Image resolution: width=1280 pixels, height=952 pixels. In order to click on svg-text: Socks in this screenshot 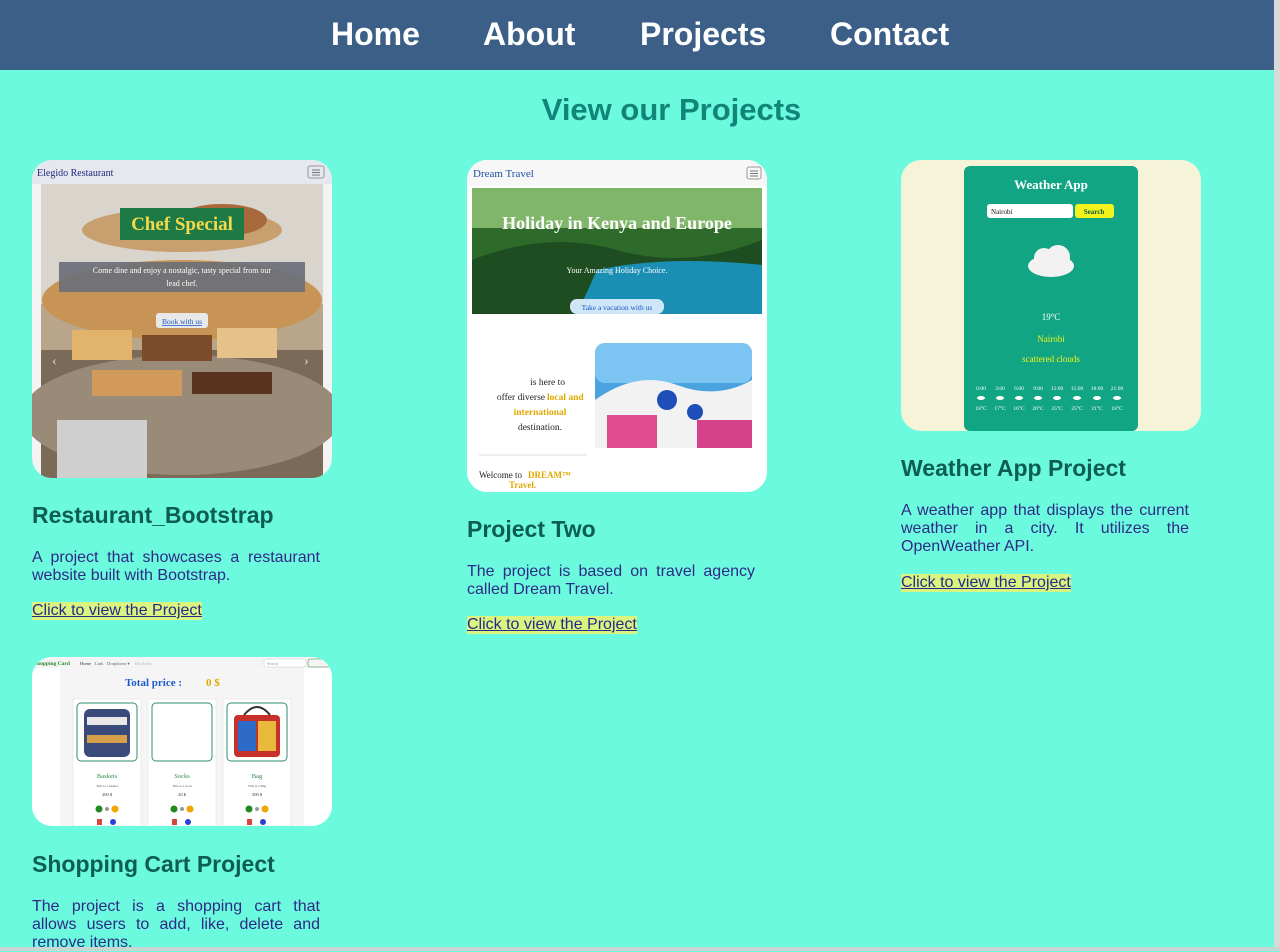, I will do `click(182, 776)`.